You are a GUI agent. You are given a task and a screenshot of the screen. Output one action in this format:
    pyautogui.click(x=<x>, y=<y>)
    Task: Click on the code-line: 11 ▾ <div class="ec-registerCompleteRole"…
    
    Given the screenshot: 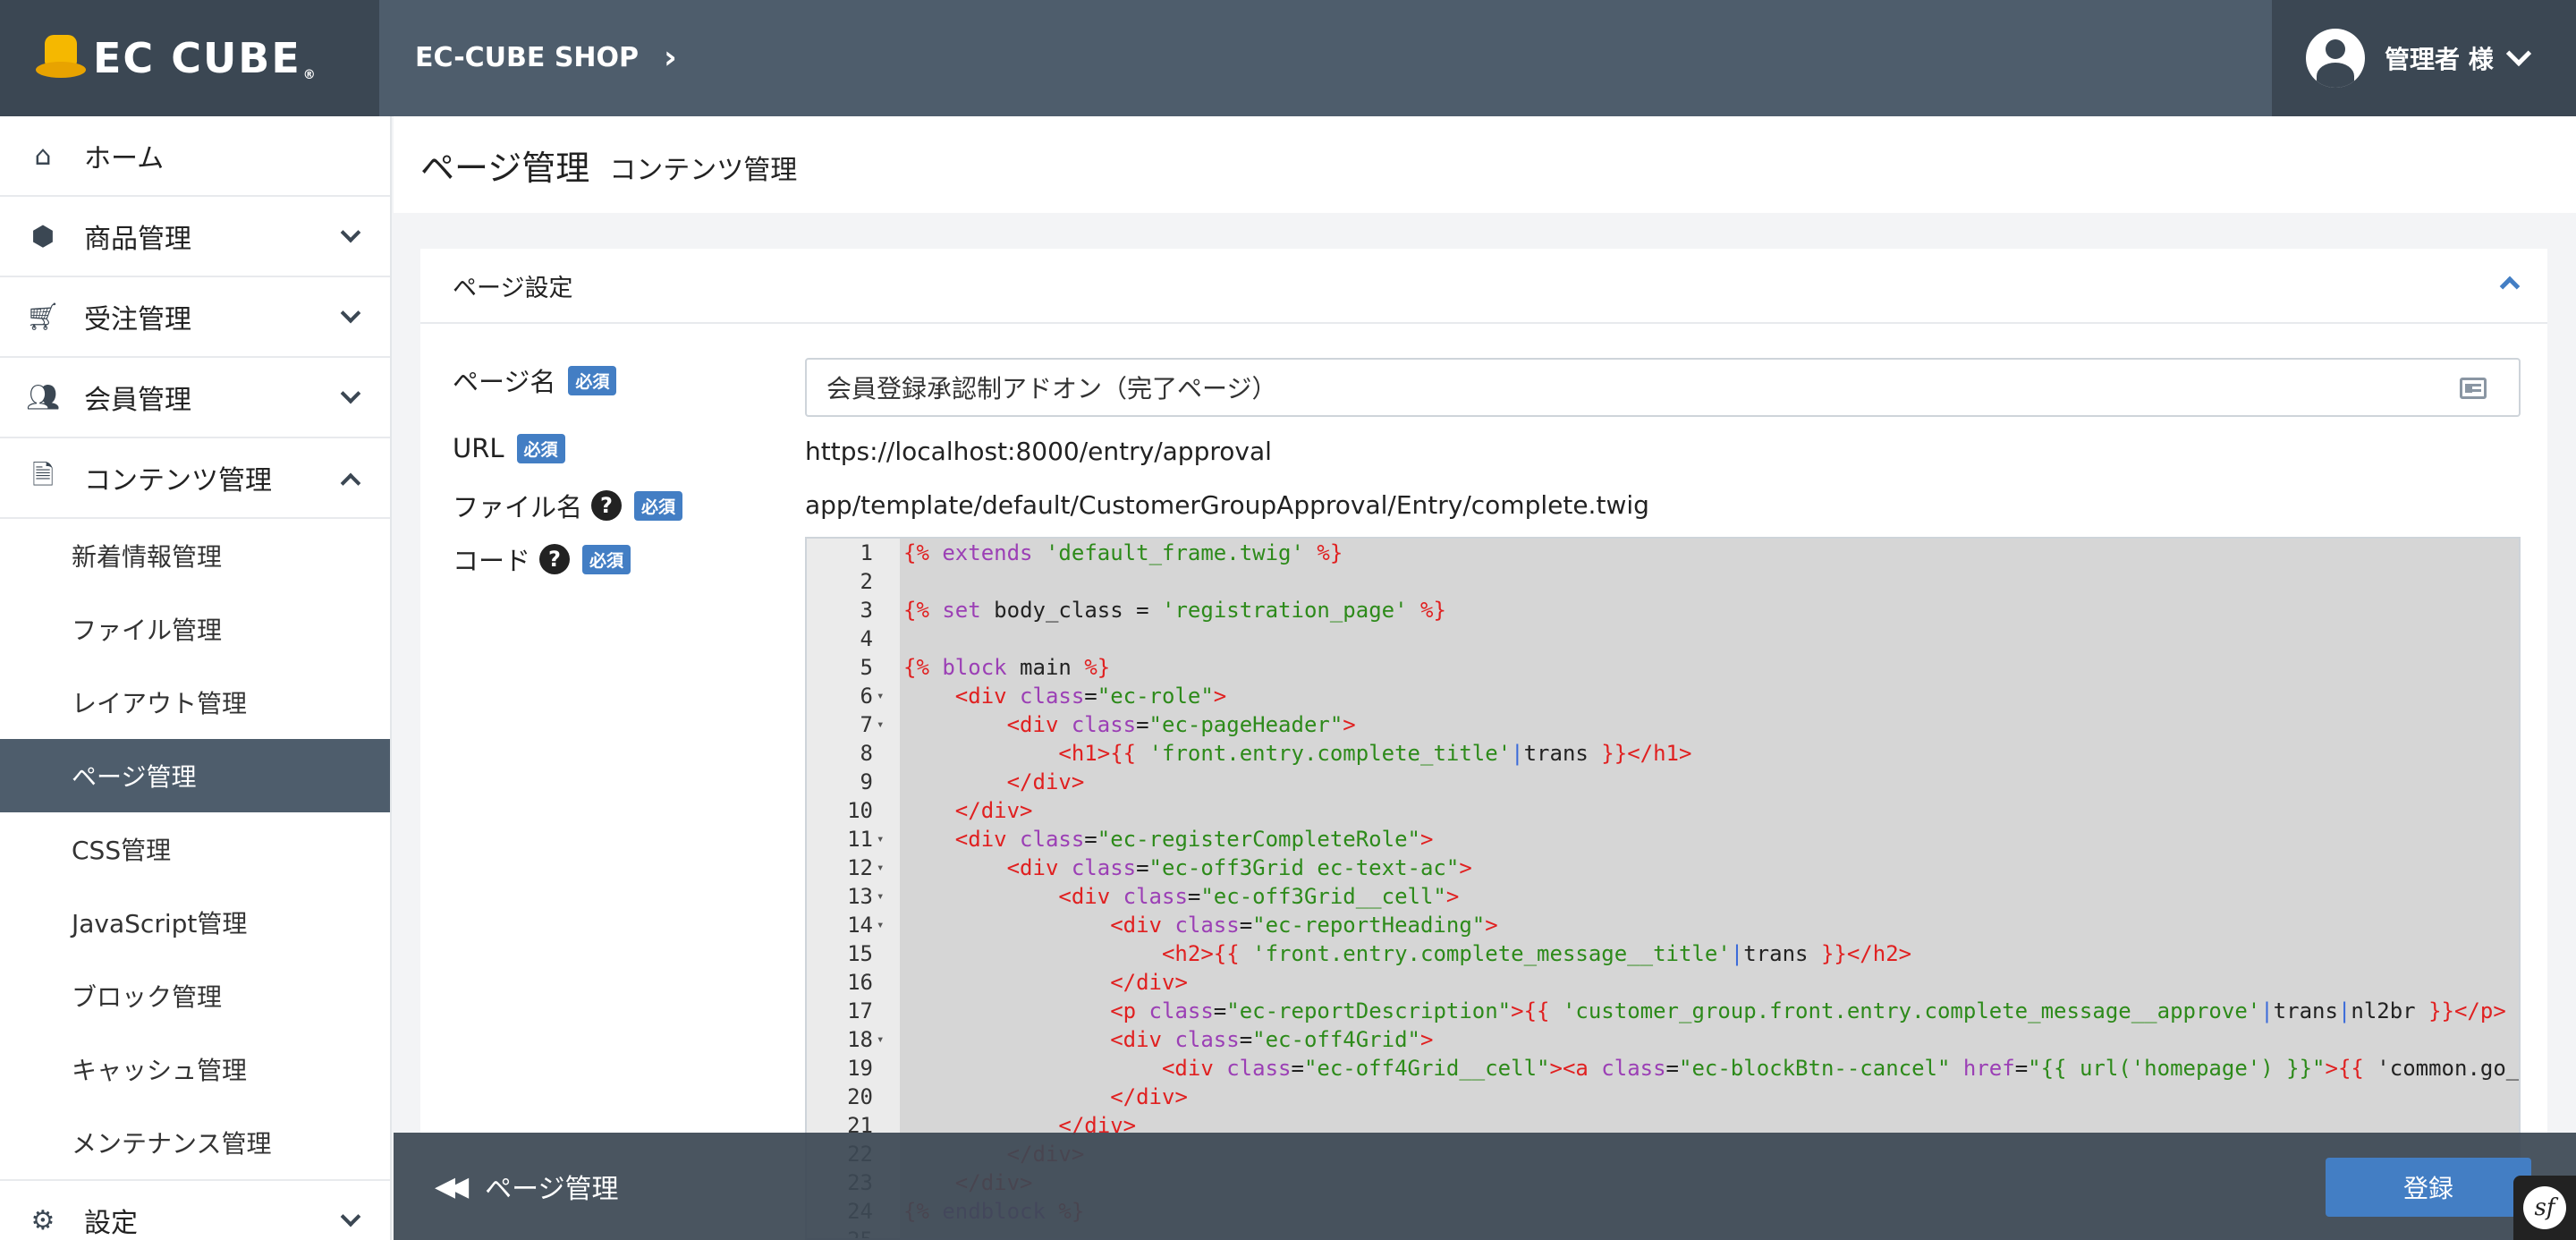 What is the action you would take?
    pyautogui.click(x=1663, y=839)
    